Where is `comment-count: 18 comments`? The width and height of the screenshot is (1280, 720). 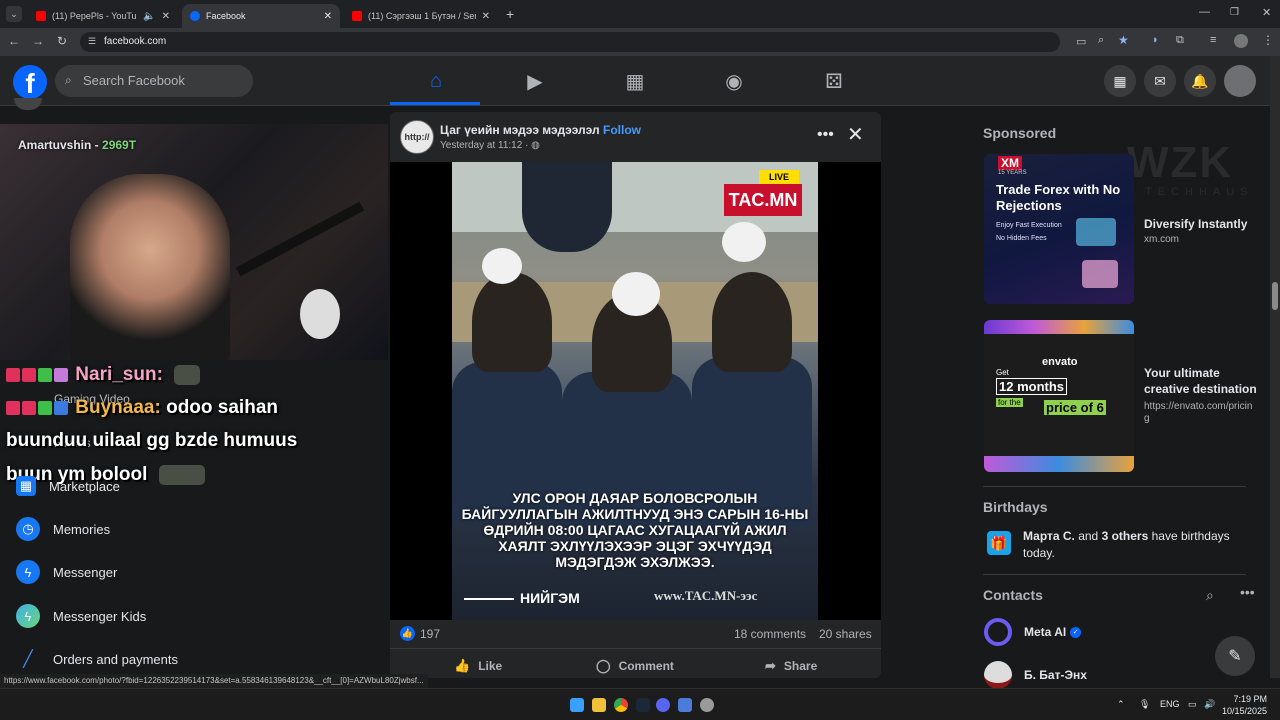 comment-count: 18 comments is located at coordinates (770, 634).